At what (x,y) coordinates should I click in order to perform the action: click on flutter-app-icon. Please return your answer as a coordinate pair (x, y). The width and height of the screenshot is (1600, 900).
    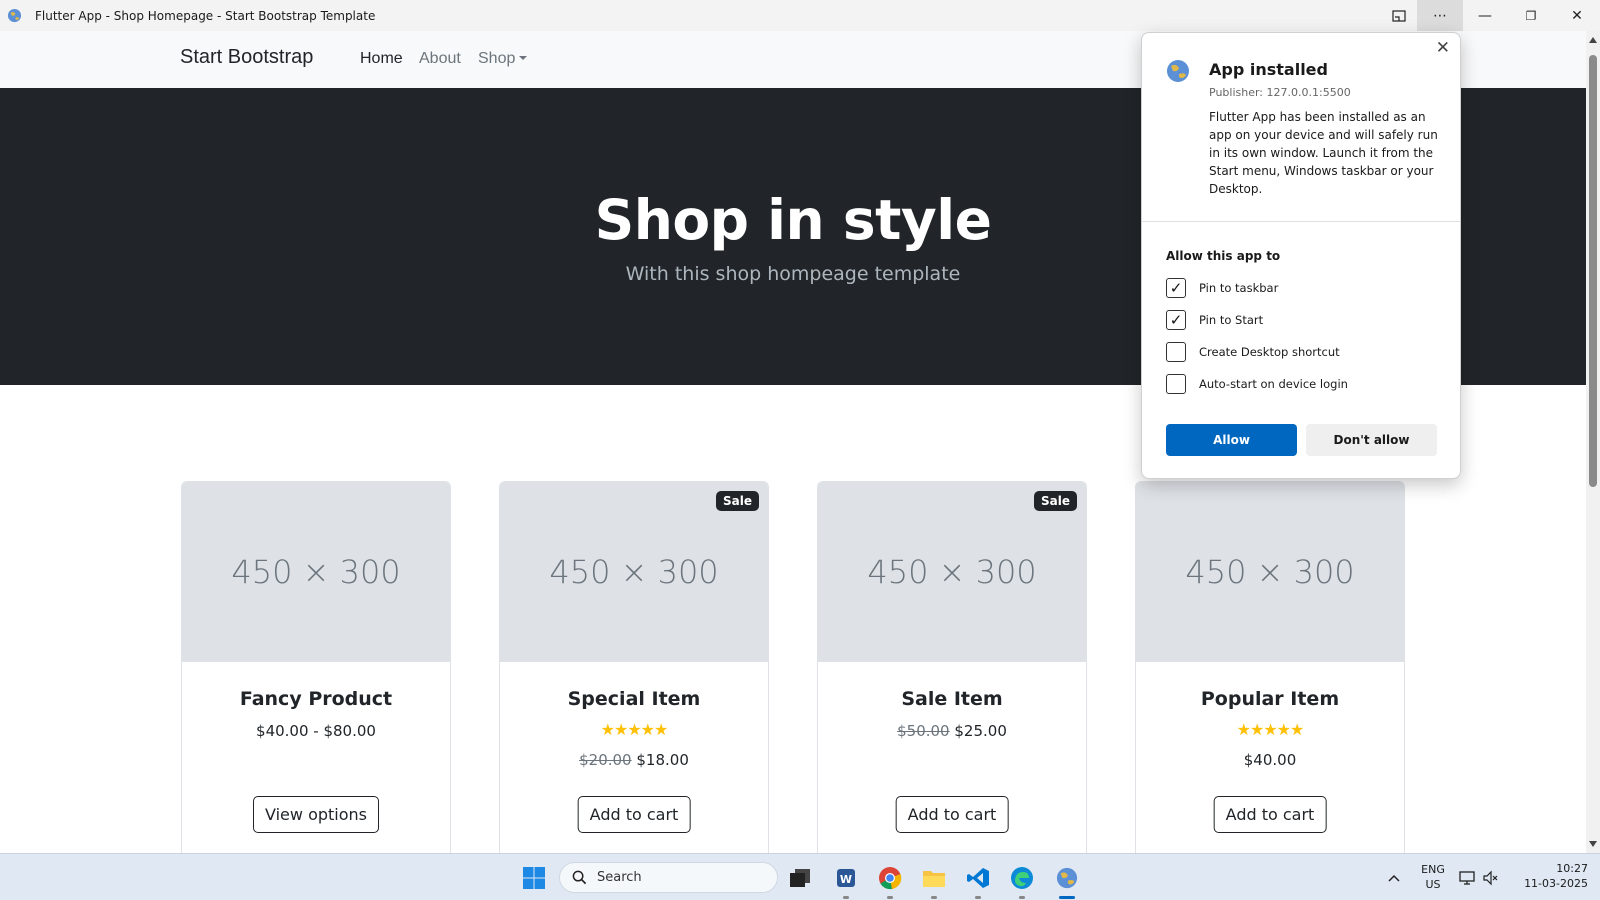
    Looking at the image, I should click on (1067, 880).